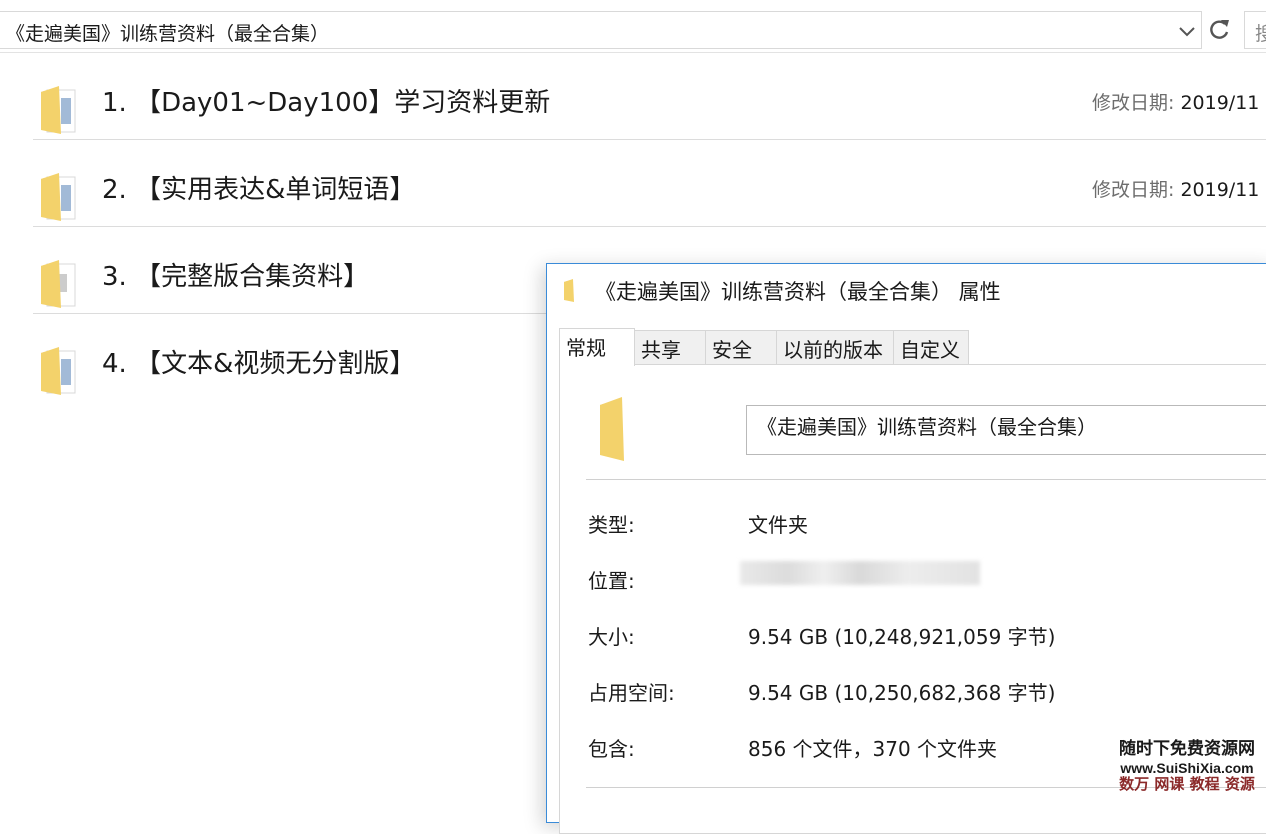 The height and width of the screenshot is (834, 1266). What do you see at coordinates (1187, 31) in the screenshot?
I see `chevron-down-icon` at bounding box center [1187, 31].